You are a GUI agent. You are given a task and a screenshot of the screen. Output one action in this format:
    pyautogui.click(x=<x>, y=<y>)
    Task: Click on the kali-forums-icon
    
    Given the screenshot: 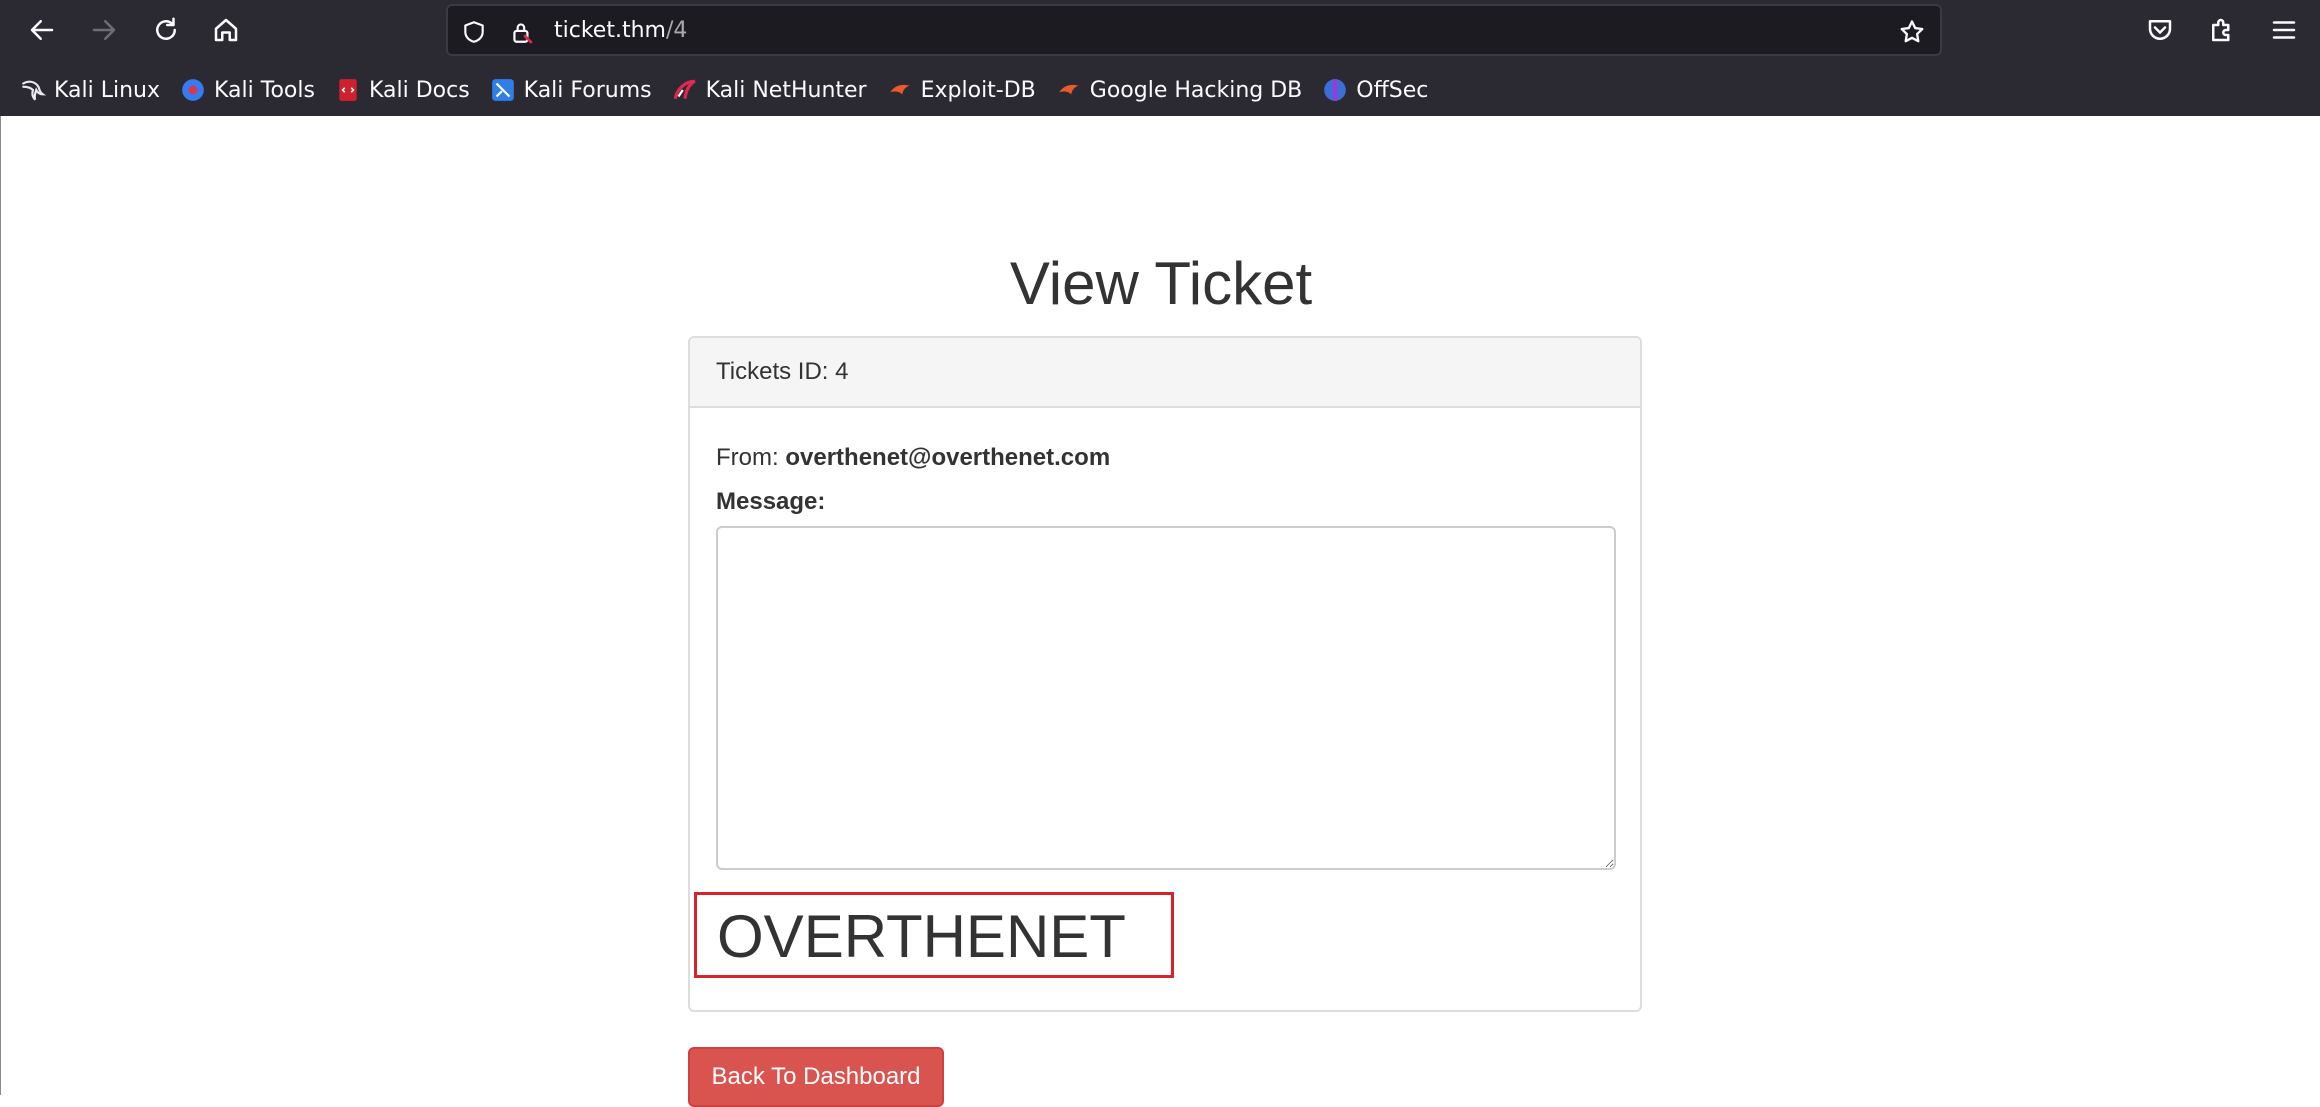 What is the action you would take?
    pyautogui.click(x=503, y=90)
    